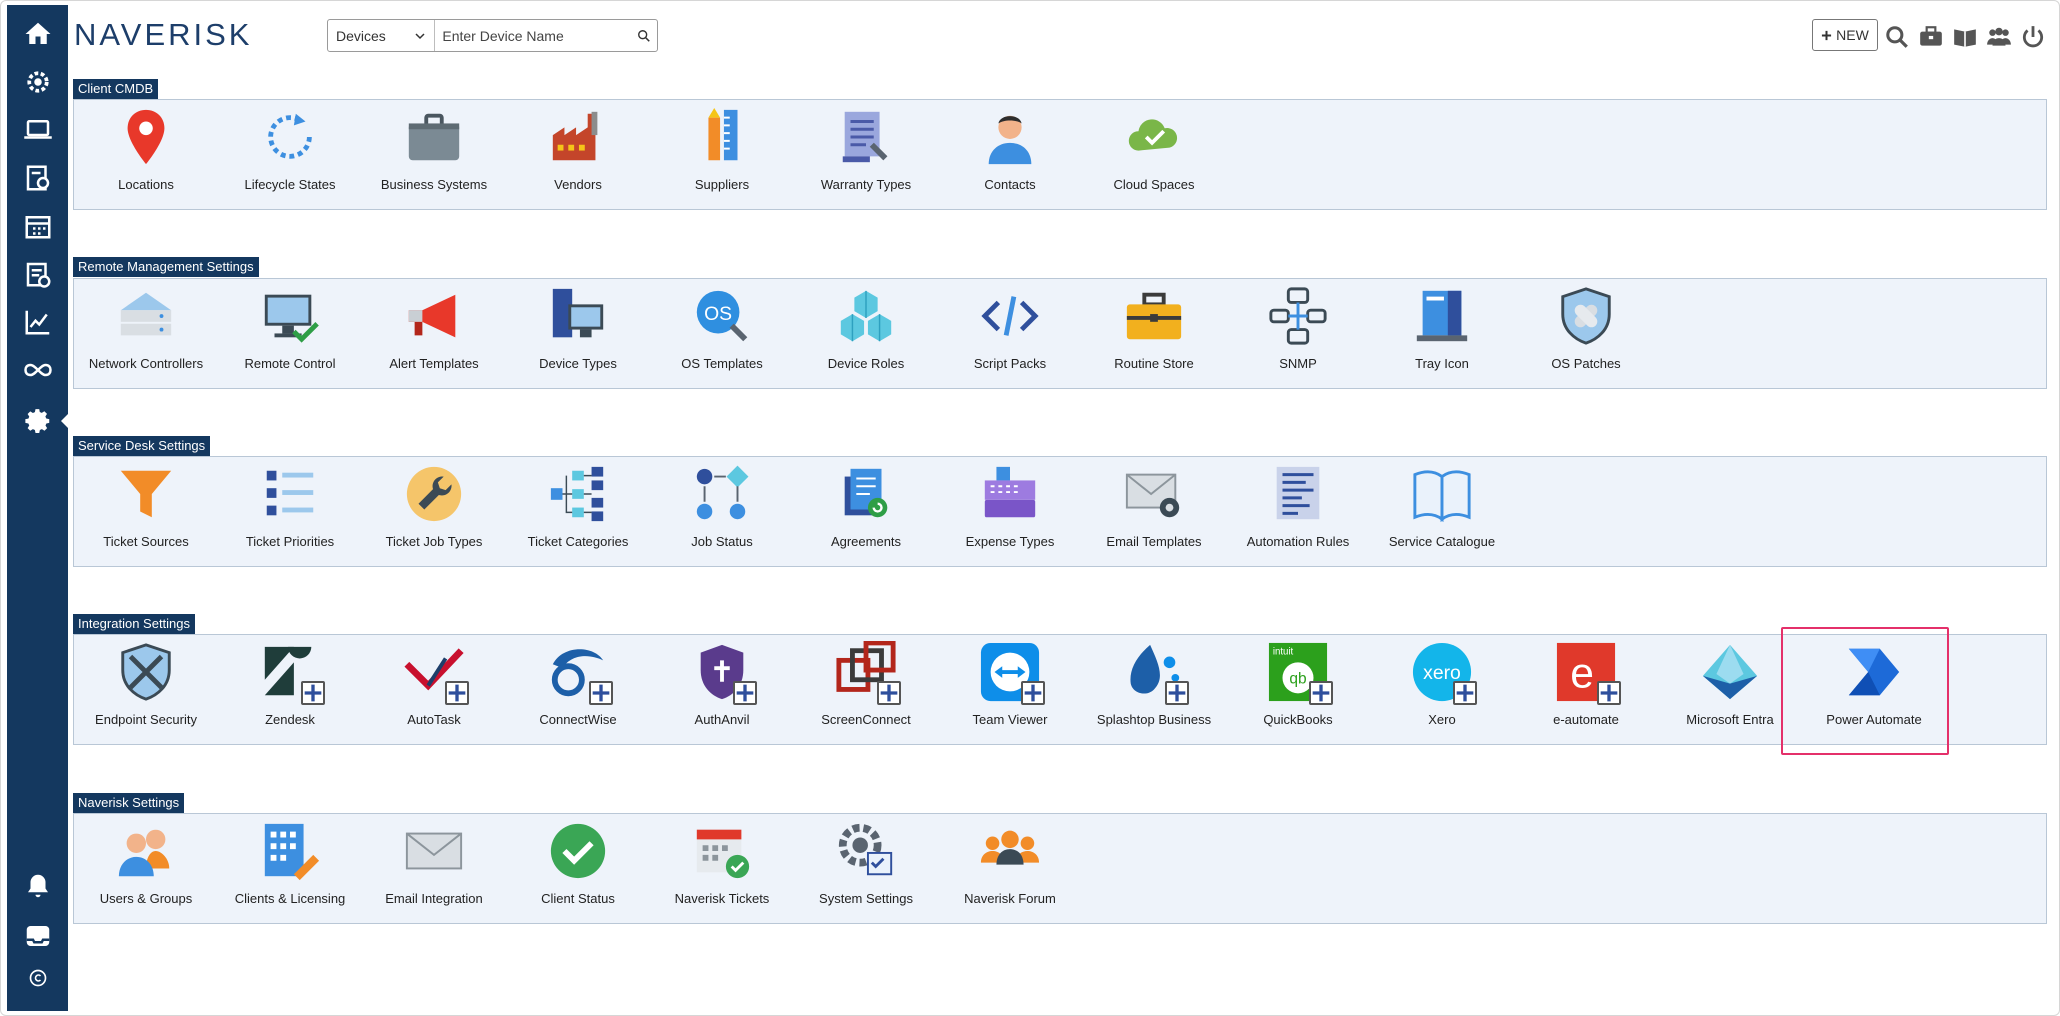  Describe the element at coordinates (578, 184) in the screenshot. I see `tile-label: Vendors` at that location.